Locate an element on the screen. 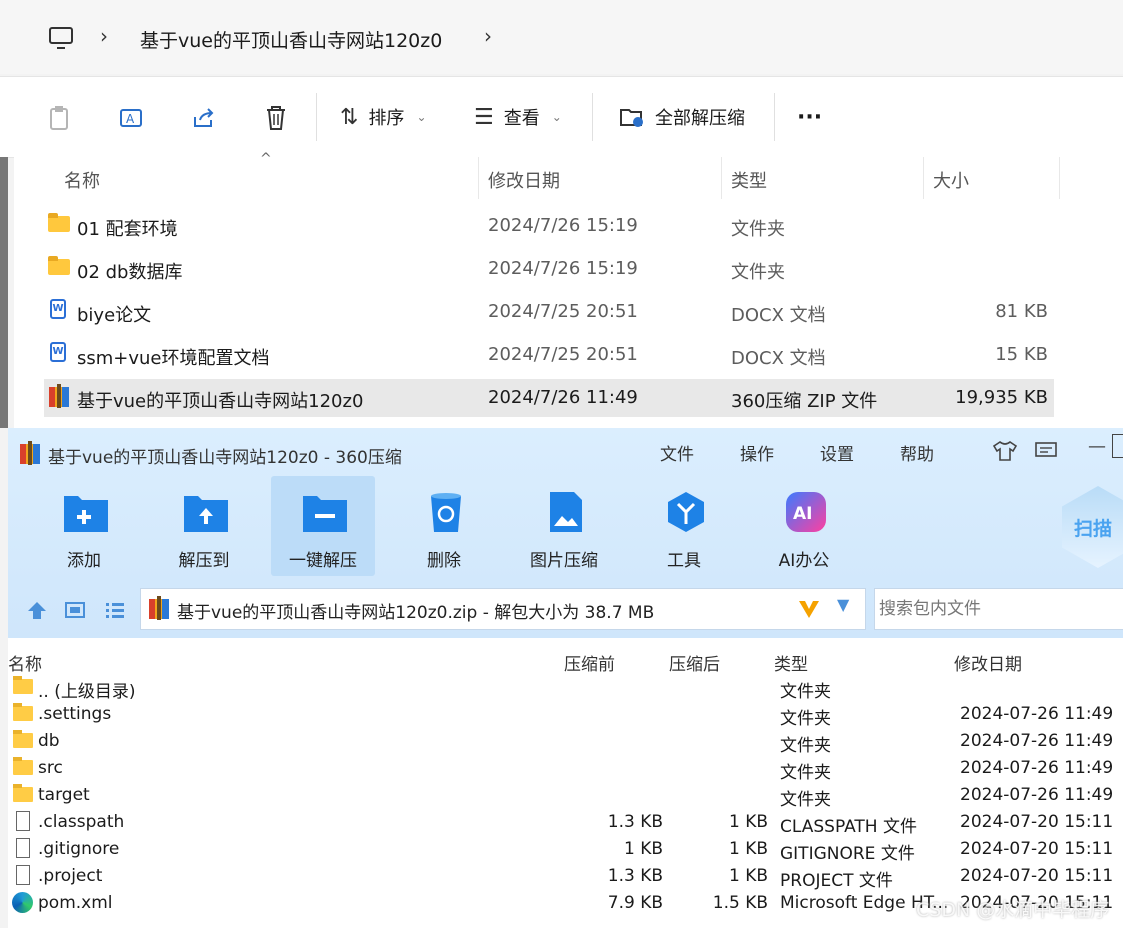  extract-to-button: 解压到 is located at coordinates (204, 526).